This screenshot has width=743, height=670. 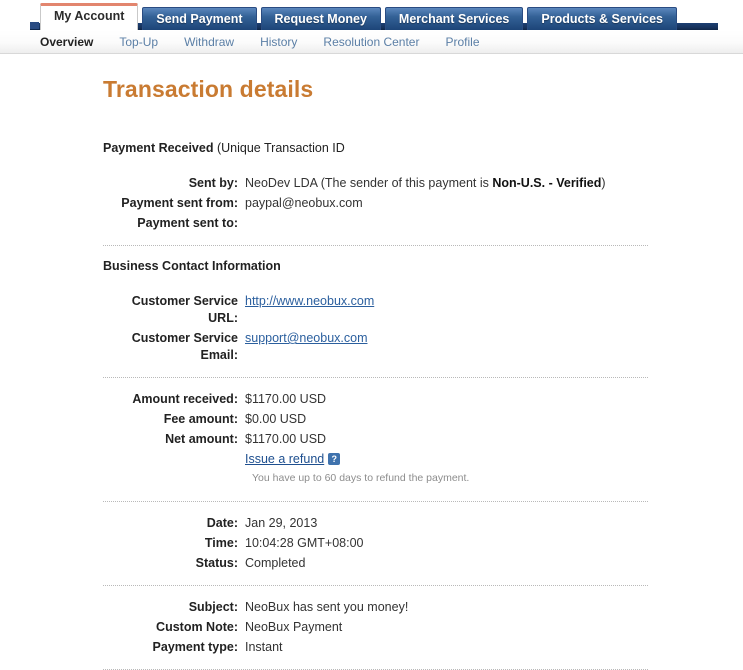 What do you see at coordinates (309, 310) in the screenshot?
I see `value-customer-service-url: http://www.neobux.com` at bounding box center [309, 310].